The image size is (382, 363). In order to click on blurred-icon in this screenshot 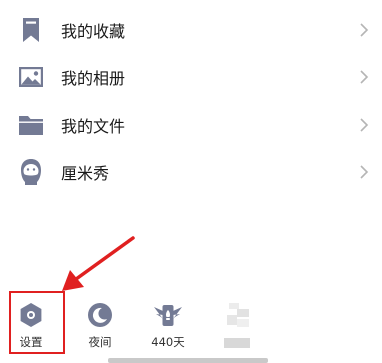, I will do `click(237, 315)`.